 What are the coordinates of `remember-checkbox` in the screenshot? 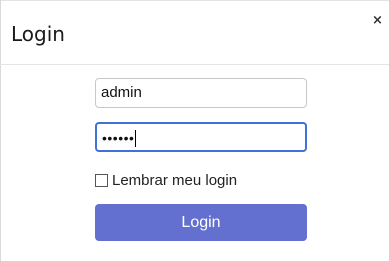 It's located at (101, 180).